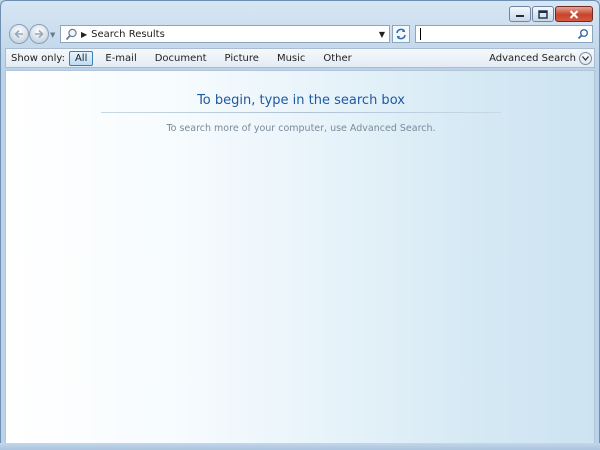  What do you see at coordinates (81, 58) in the screenshot?
I see `filter-all-button: All` at bounding box center [81, 58].